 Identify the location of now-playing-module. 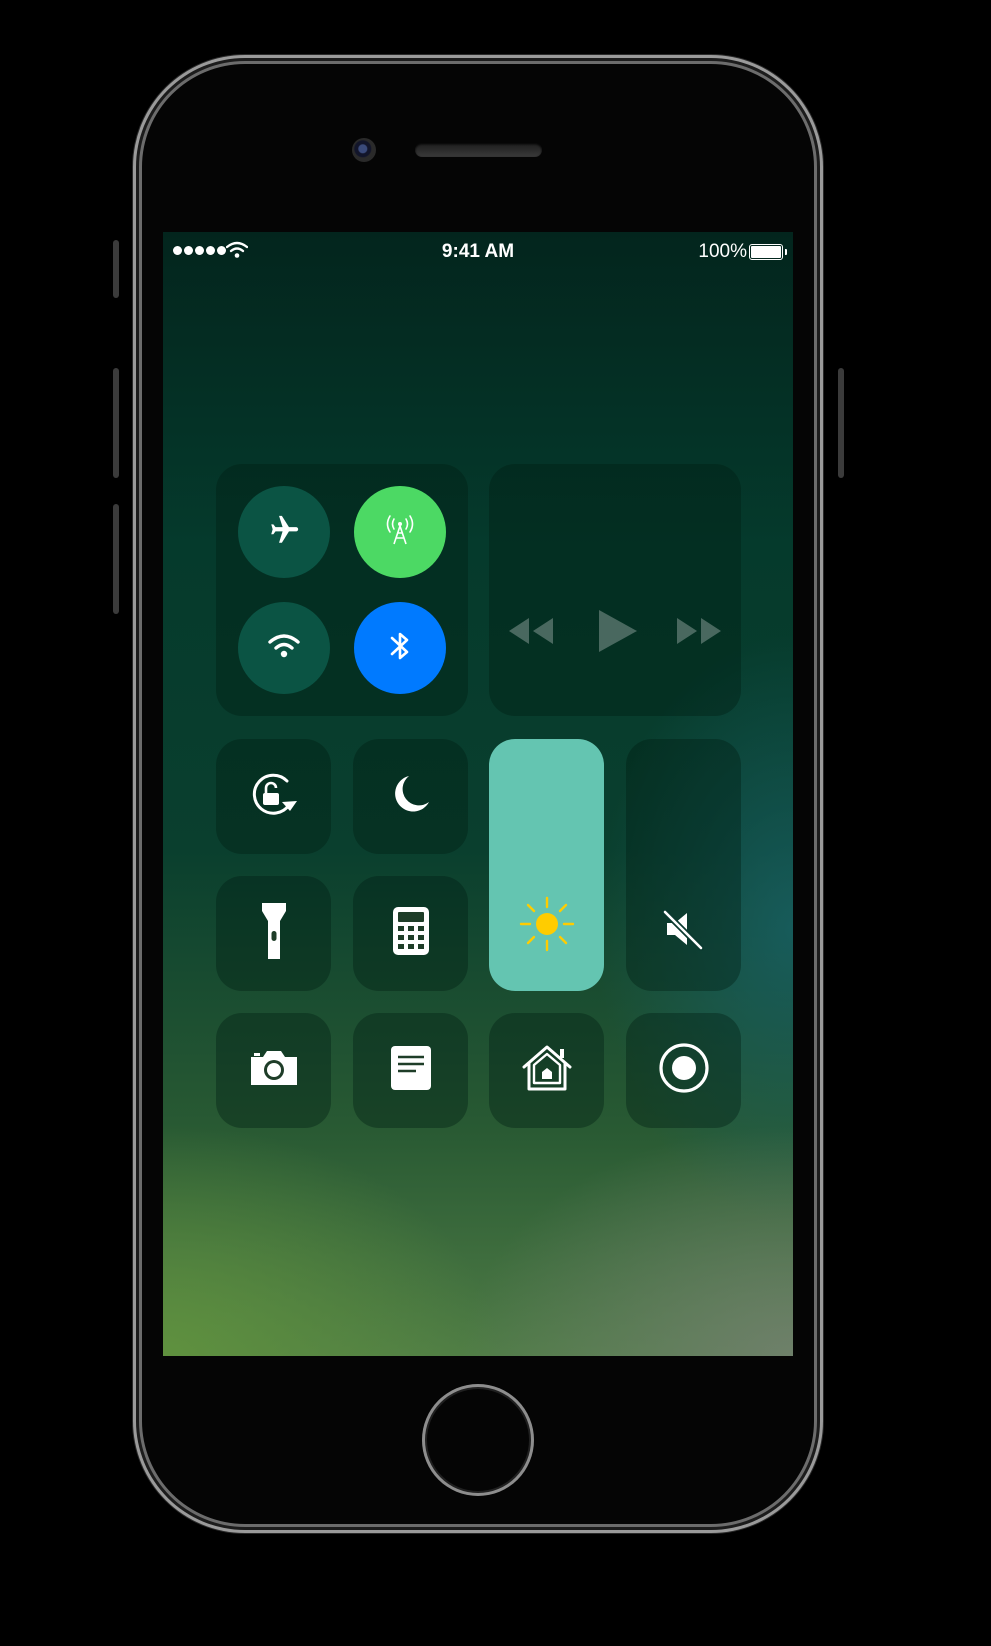
(615, 590).